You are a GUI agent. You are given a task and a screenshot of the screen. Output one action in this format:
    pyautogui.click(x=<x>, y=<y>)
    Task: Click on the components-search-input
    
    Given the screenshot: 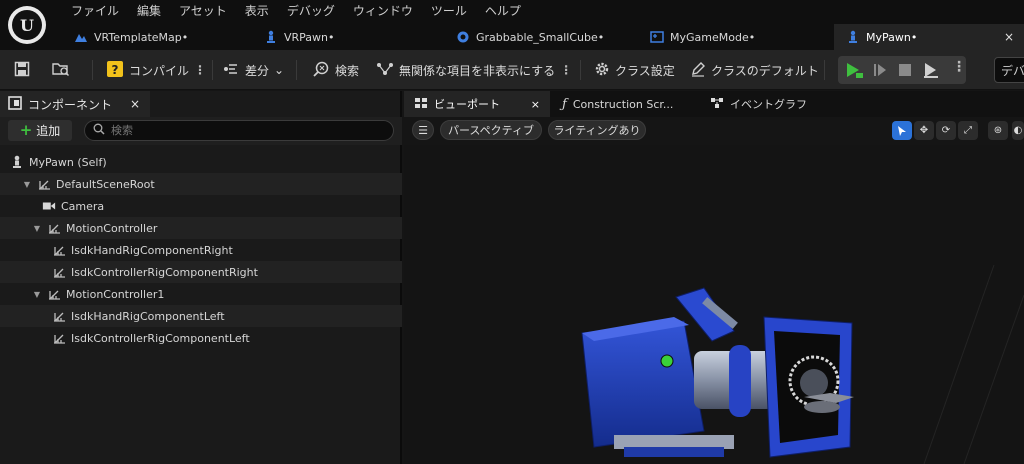 What is the action you would take?
    pyautogui.click(x=241, y=130)
    